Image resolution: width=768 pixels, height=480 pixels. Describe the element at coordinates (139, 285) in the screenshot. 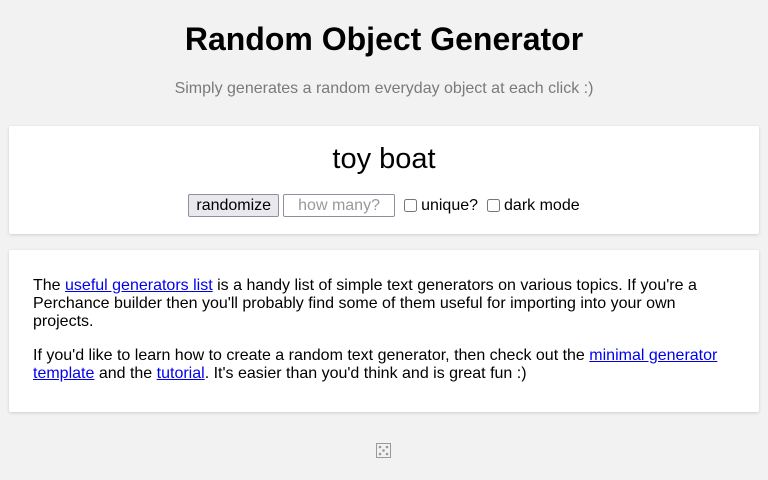

I see `useful-generators-list-link: useful generators list` at that location.